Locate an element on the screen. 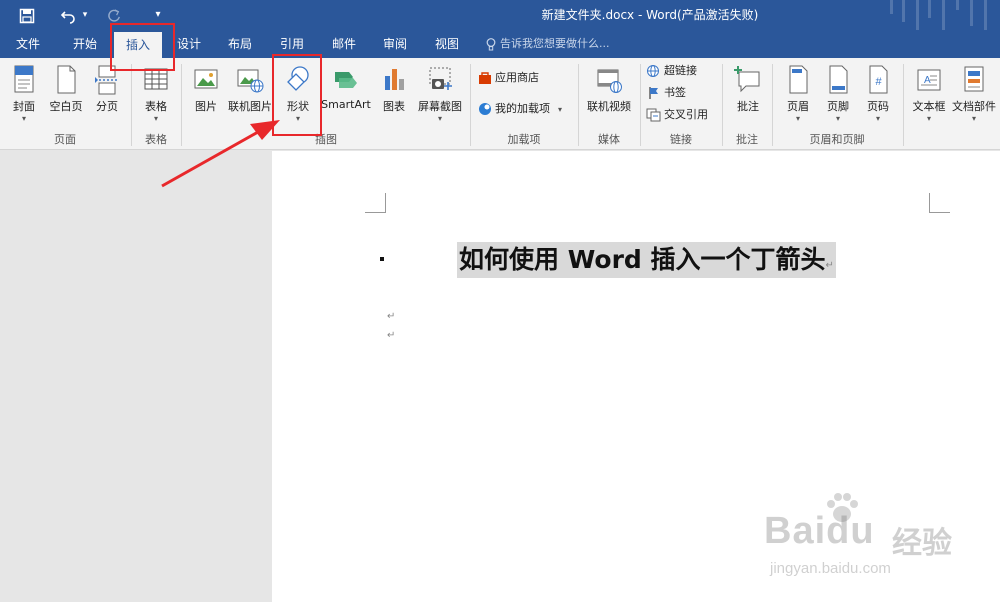 The width and height of the screenshot is (1000, 602). smartart-label: SmartArt is located at coordinates (346, 104).